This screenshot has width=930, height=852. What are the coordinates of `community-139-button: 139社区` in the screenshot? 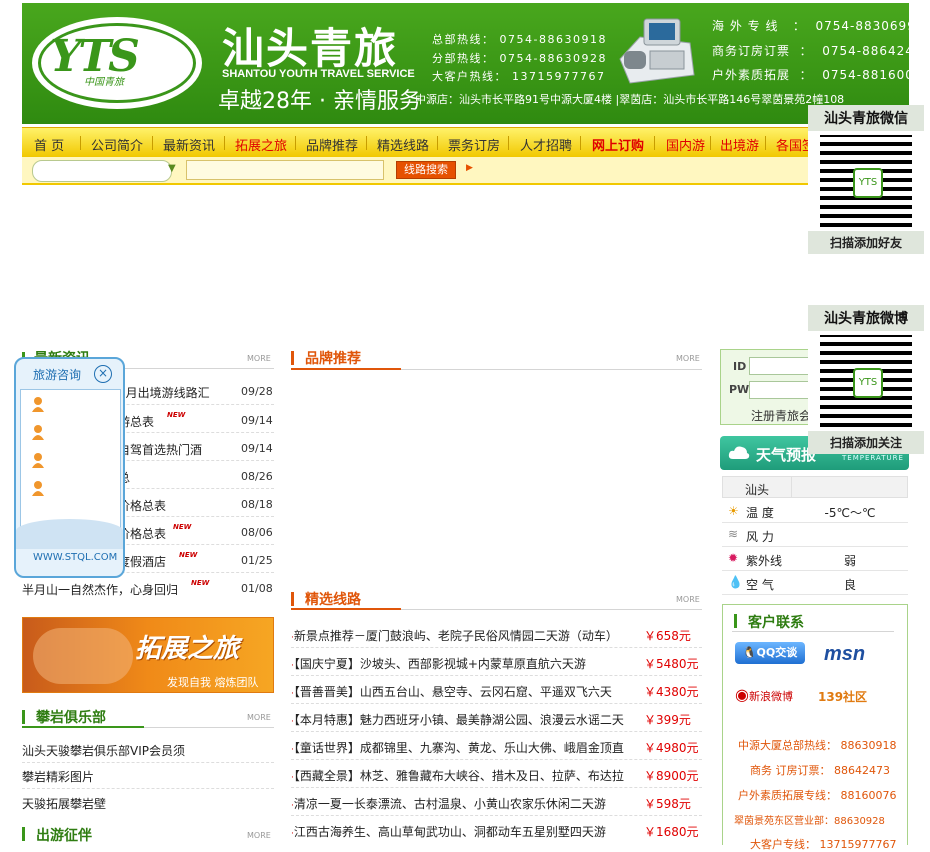 It's located at (842, 696).